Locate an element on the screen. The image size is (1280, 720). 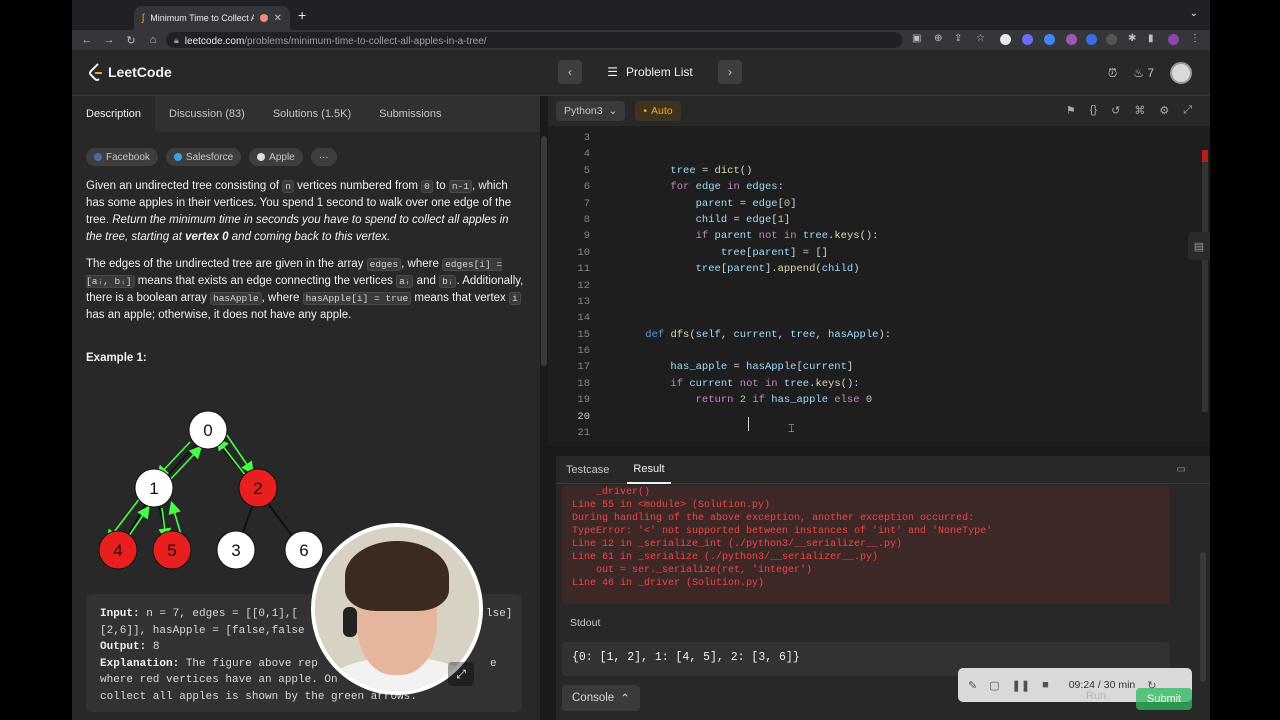
leetcode-logo-icon is located at coordinates (95, 72).